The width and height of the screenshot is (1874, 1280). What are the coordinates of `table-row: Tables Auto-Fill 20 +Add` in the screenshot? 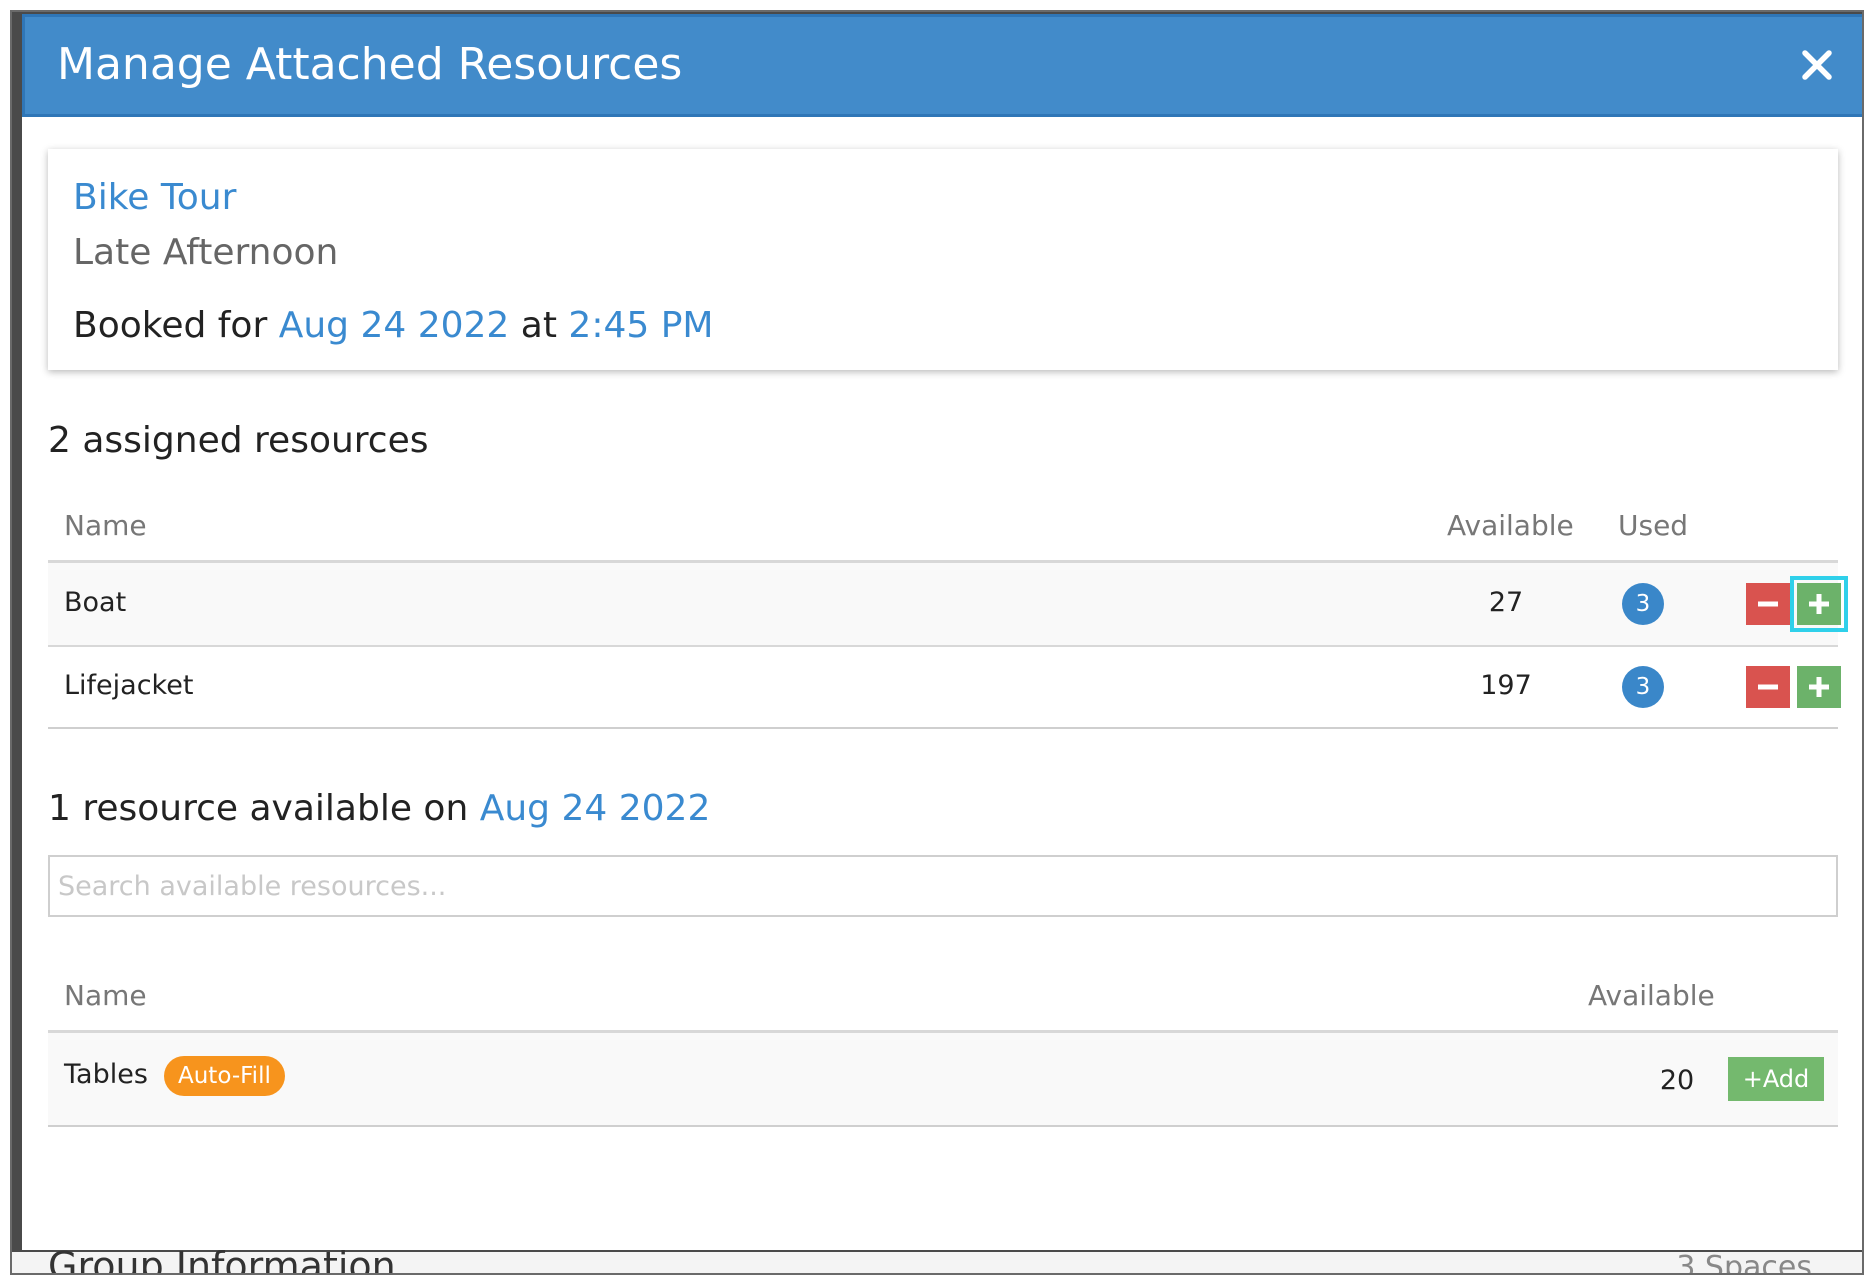 It's located at (943, 1079).